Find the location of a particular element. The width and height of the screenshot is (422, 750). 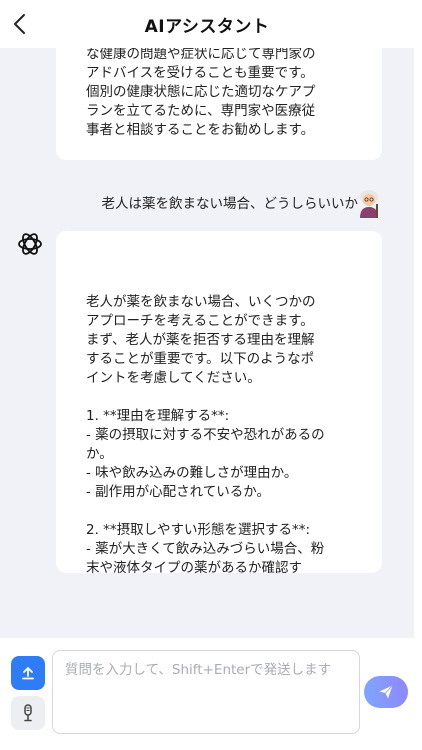

message-input is located at coordinates (206, 692).